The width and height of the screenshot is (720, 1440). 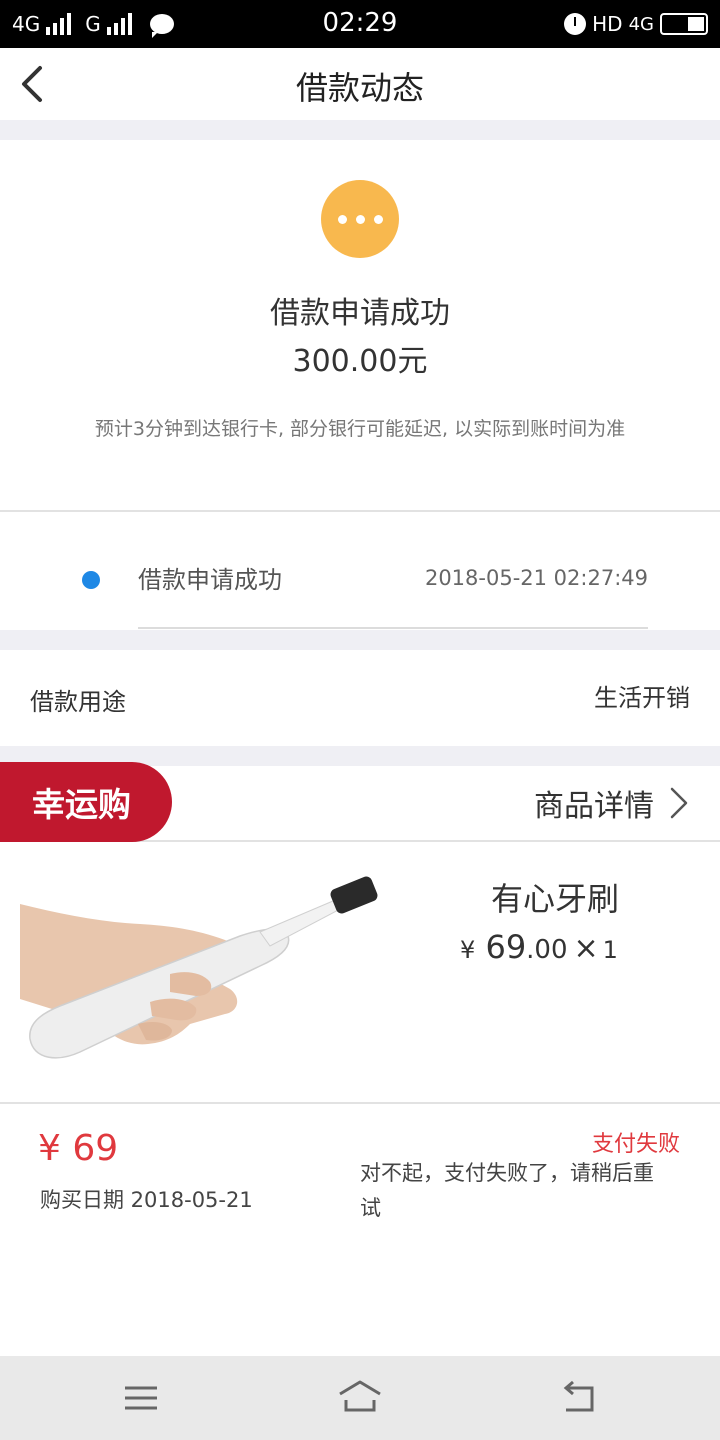 I want to click on status-bar-right: HD 4G, so click(x=636, y=24).